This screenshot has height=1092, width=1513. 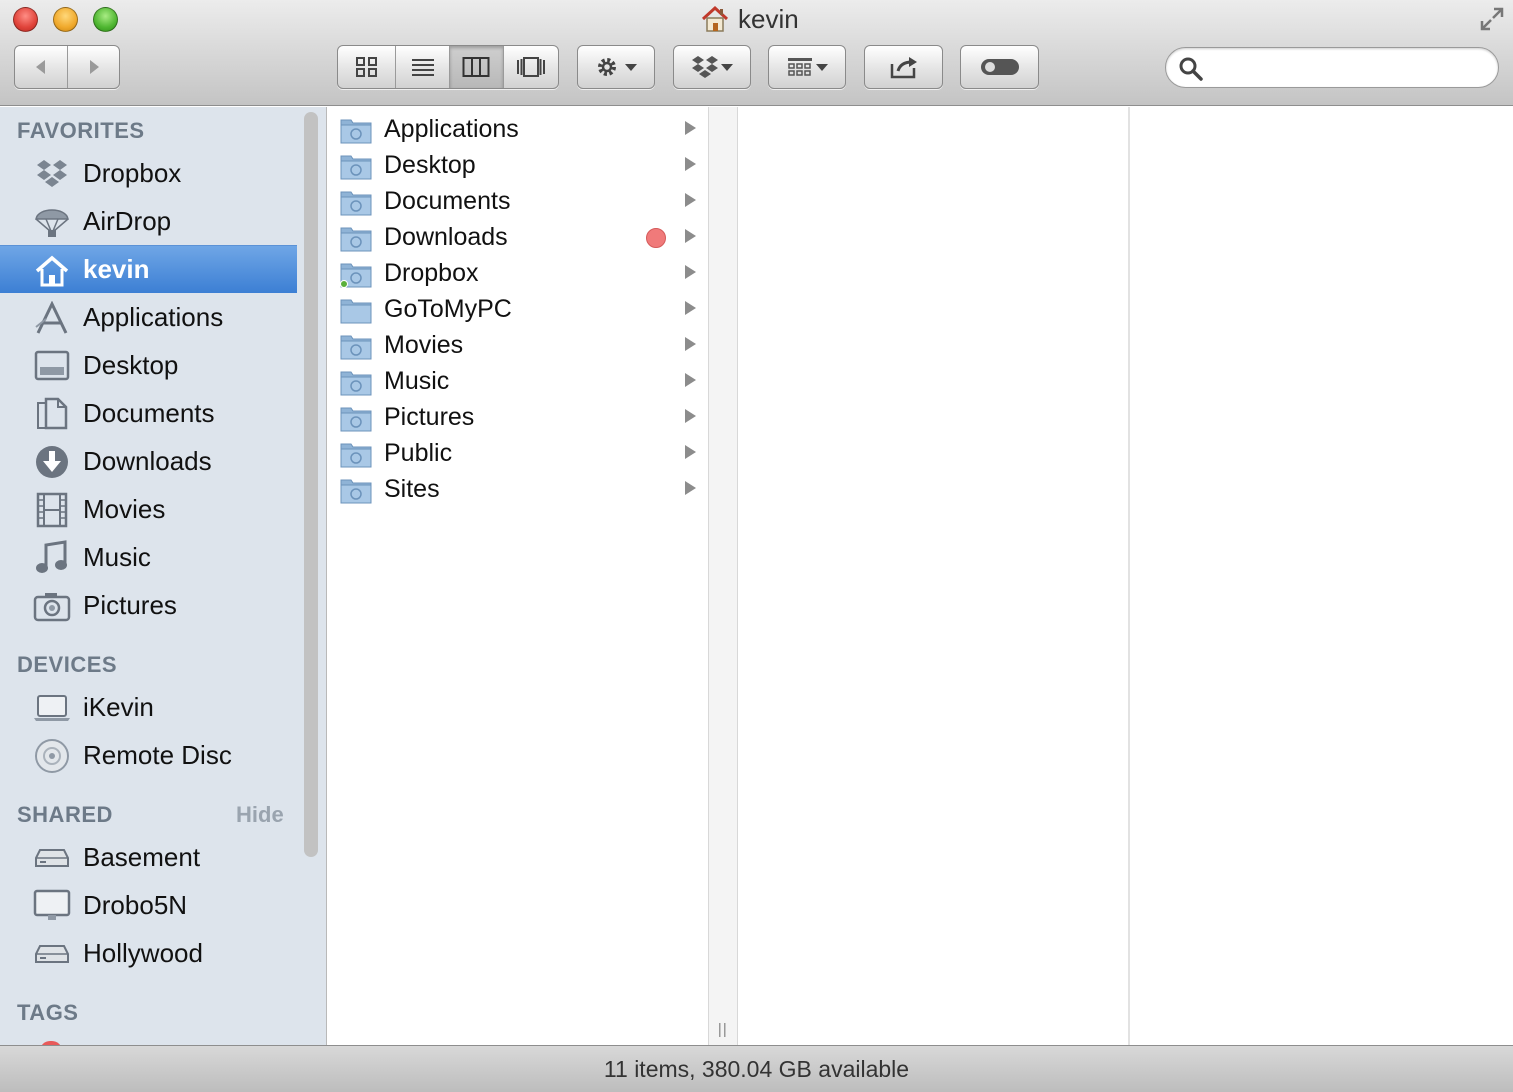 I want to click on sidebar-item-hollywood: Hollywood, so click(x=148, y=953).